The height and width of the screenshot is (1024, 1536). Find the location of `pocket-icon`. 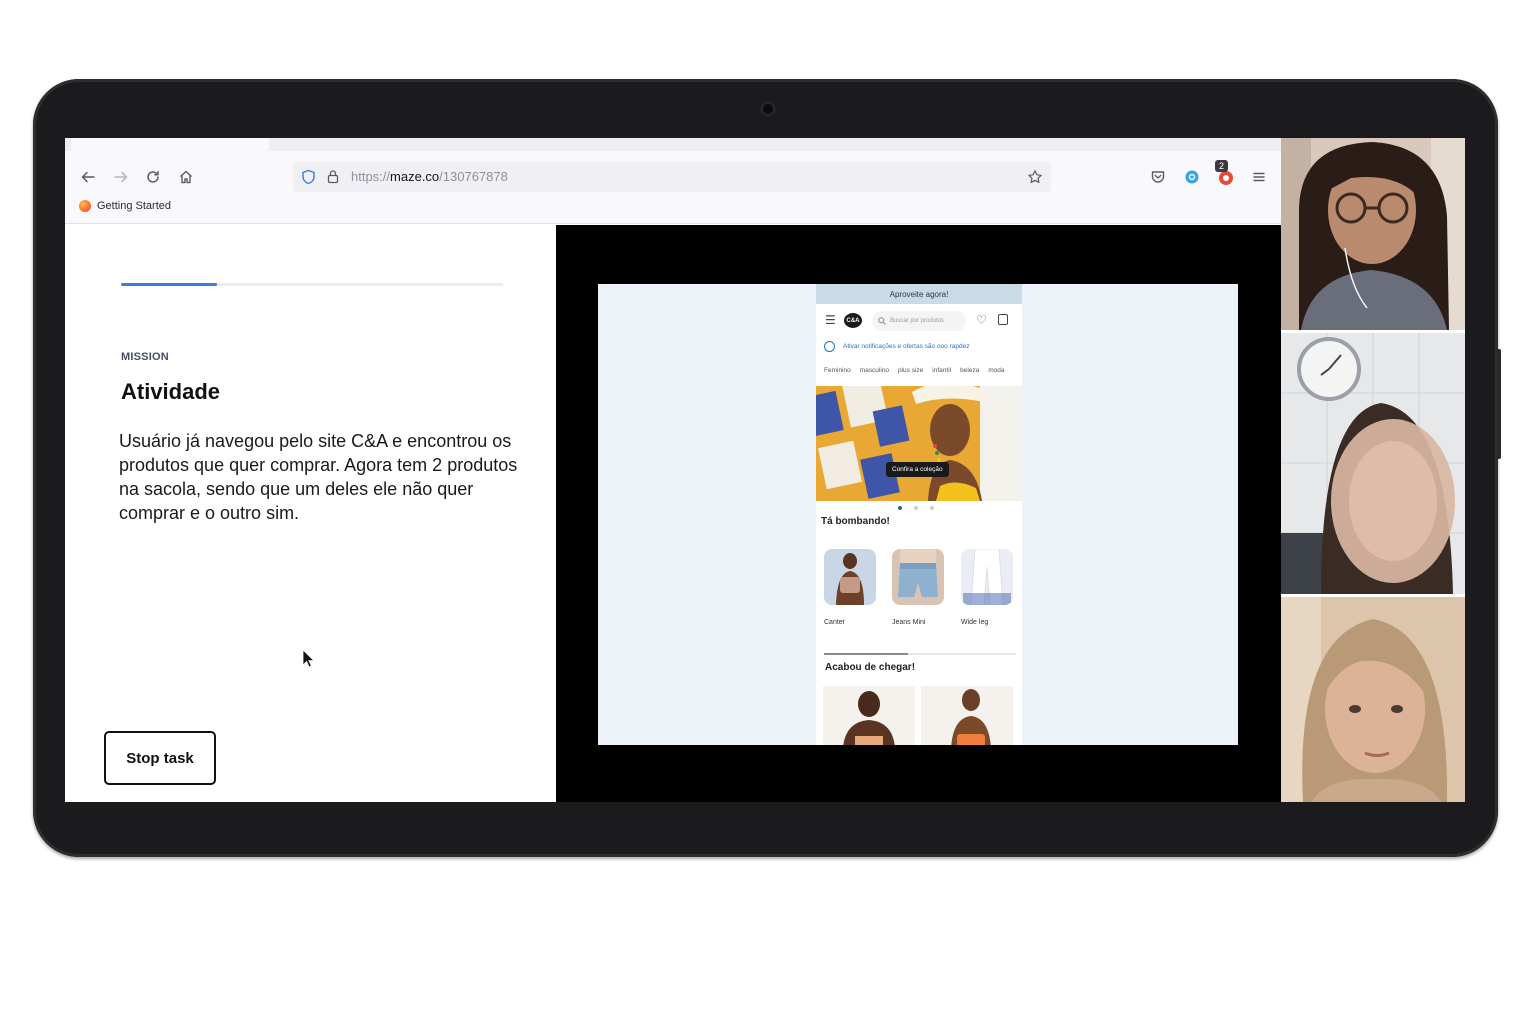

pocket-icon is located at coordinates (1158, 177).